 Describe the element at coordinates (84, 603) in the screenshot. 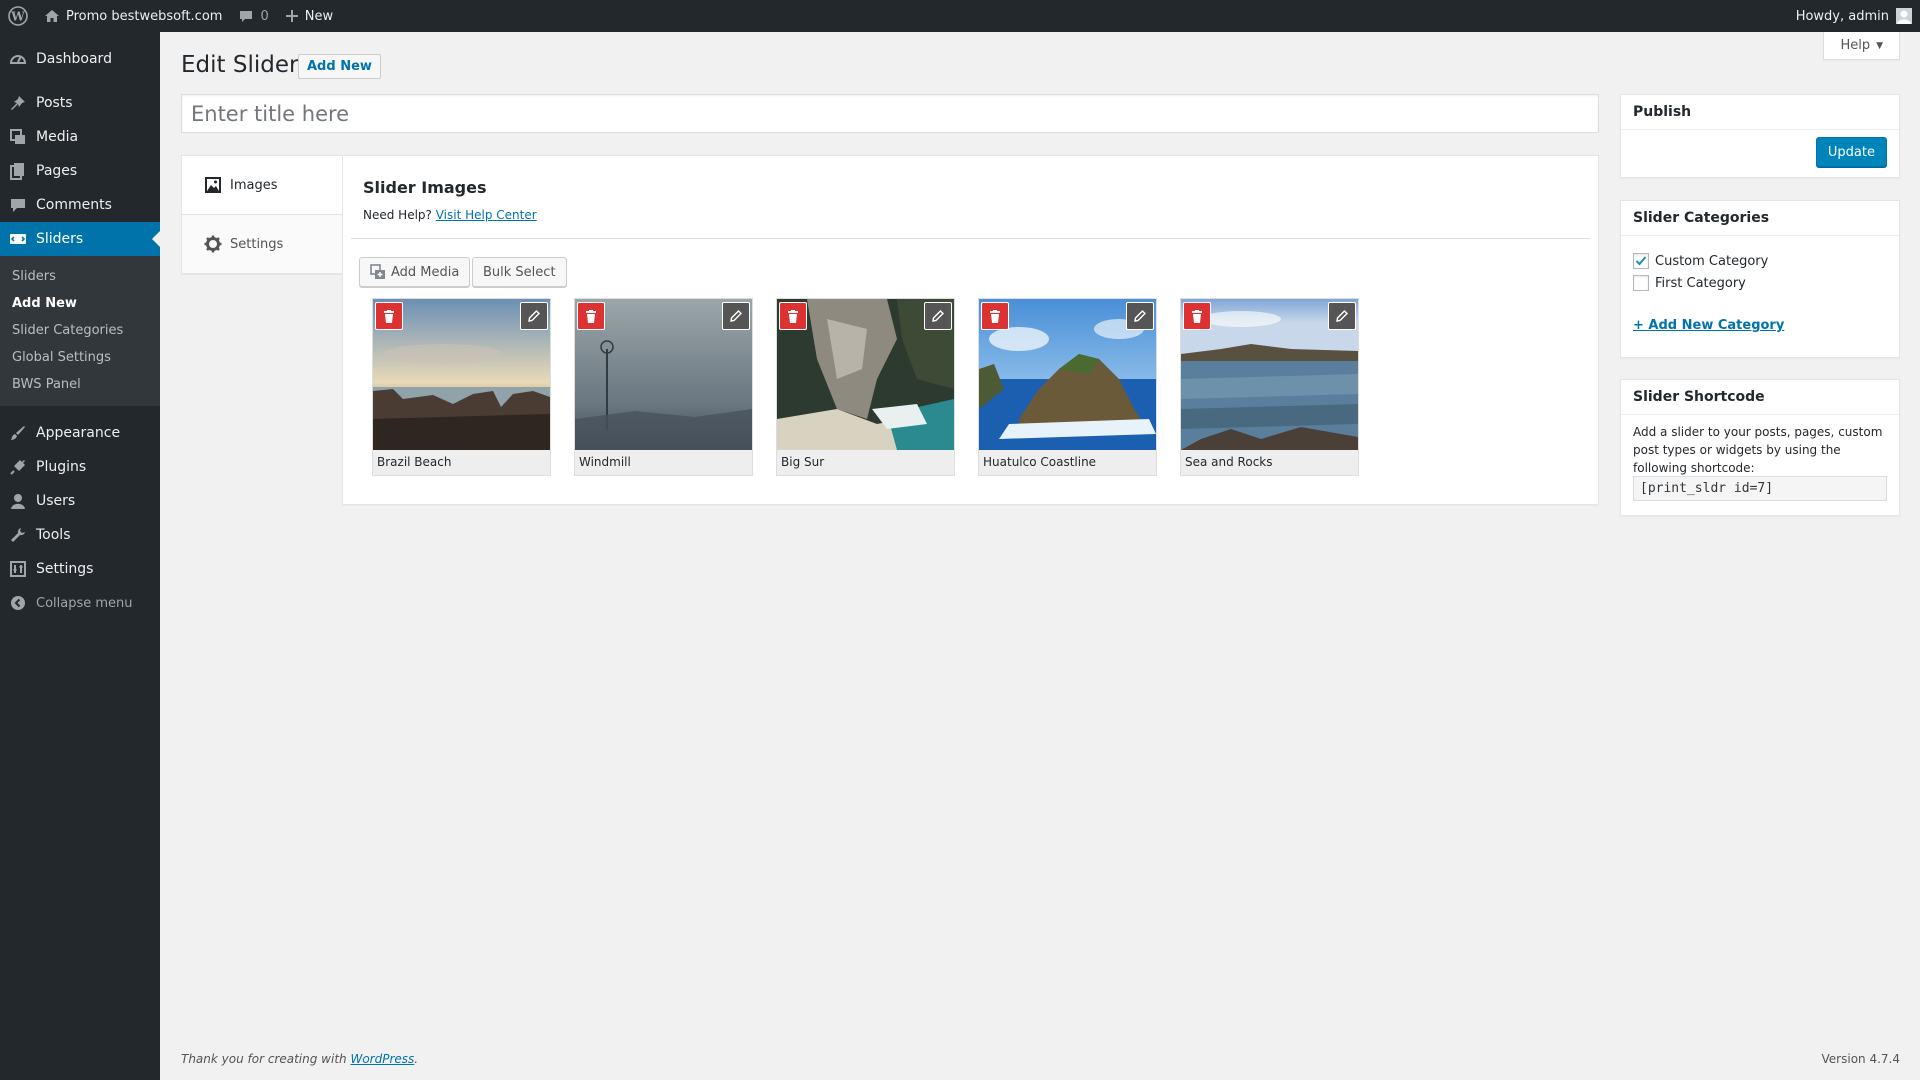

I see `collapse-menu-label: Collapse menu` at that location.